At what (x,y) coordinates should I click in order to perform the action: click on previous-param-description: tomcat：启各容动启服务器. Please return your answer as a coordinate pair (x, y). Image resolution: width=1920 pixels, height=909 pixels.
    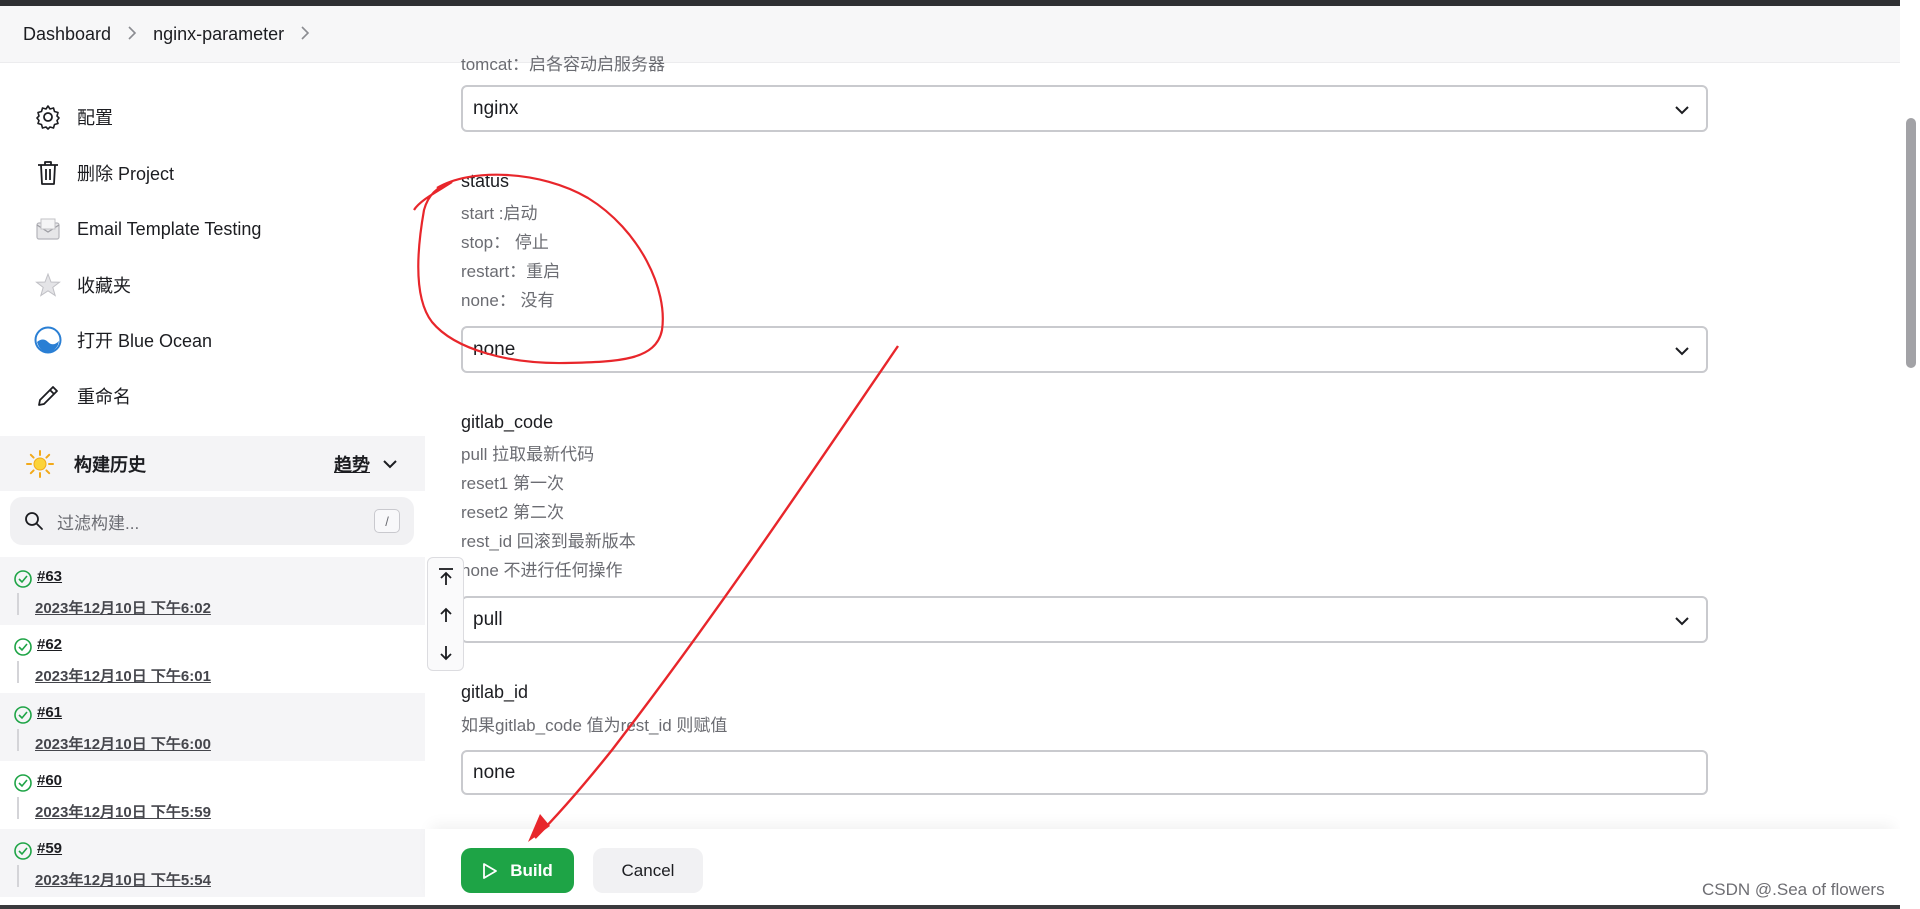
    Looking at the image, I should click on (563, 64).